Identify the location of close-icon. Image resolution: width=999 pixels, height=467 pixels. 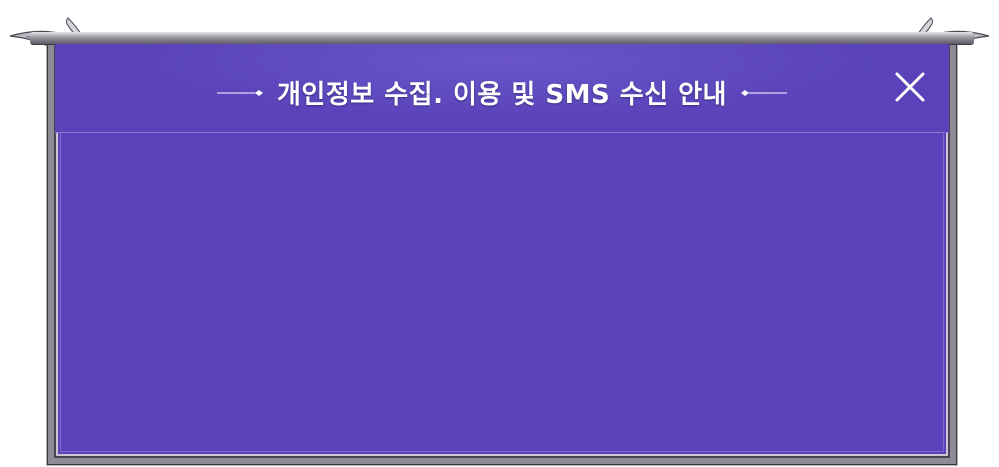
(910, 87).